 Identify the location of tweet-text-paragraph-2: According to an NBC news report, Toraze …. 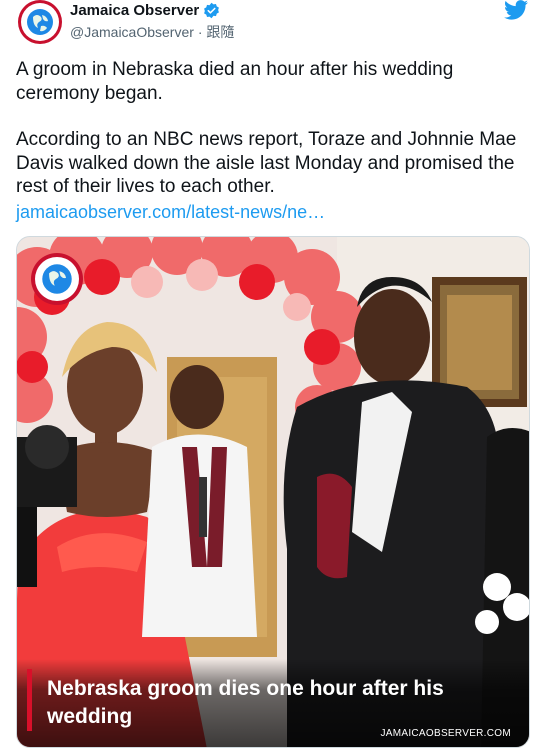
(266, 163).